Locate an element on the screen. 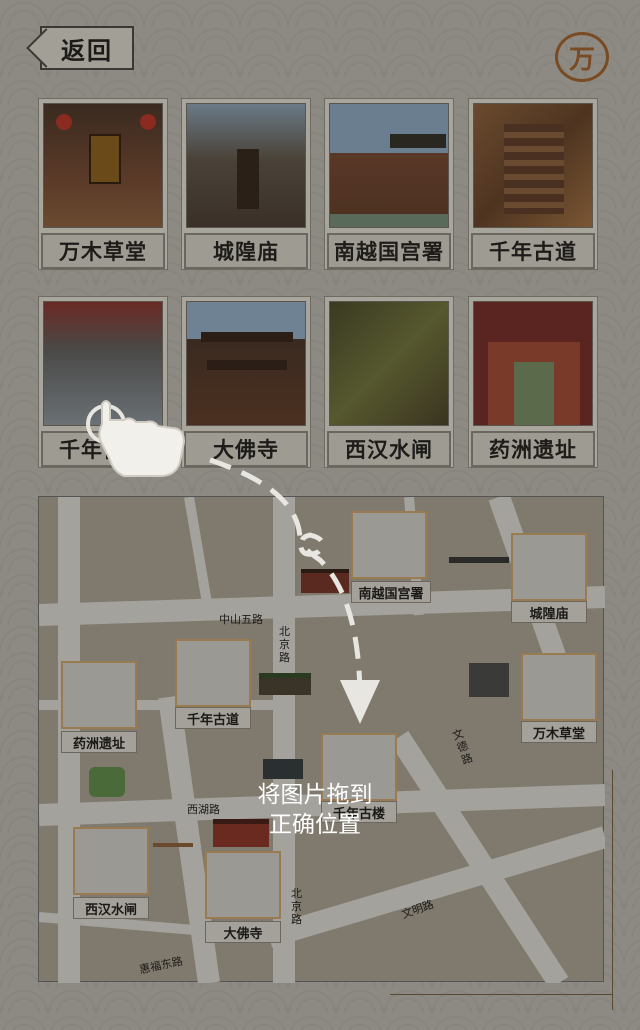 This screenshot has height=1030, width=640. hand-icon is located at coordinates (136, 438).